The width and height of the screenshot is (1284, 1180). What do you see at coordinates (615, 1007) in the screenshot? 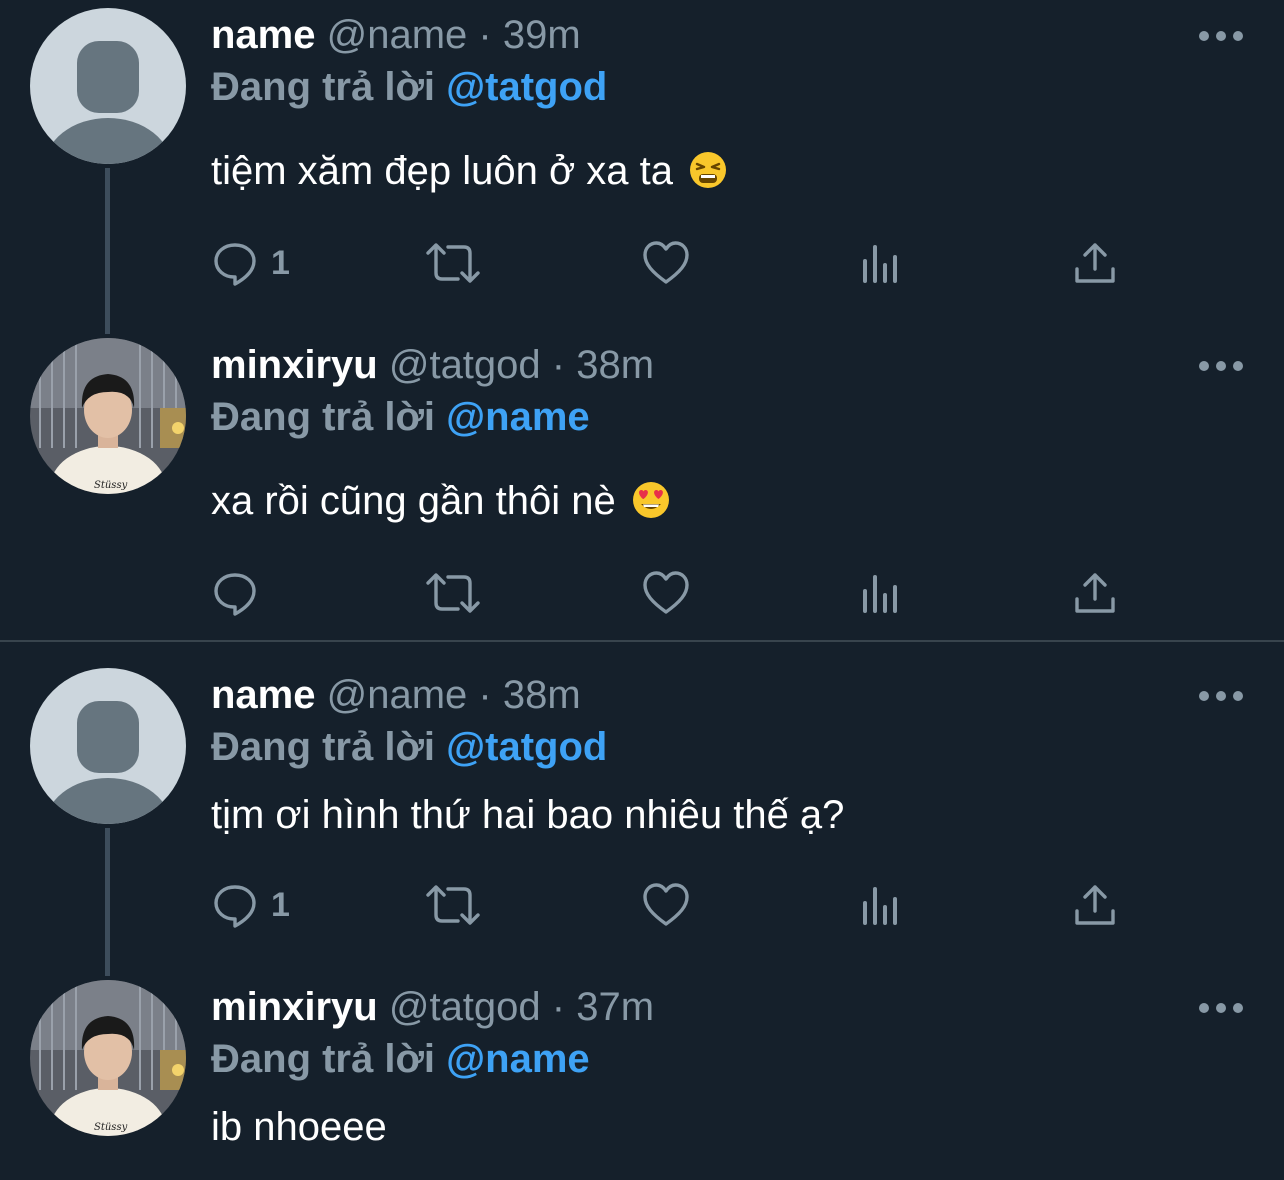
I see `timestamp: 37m` at bounding box center [615, 1007].